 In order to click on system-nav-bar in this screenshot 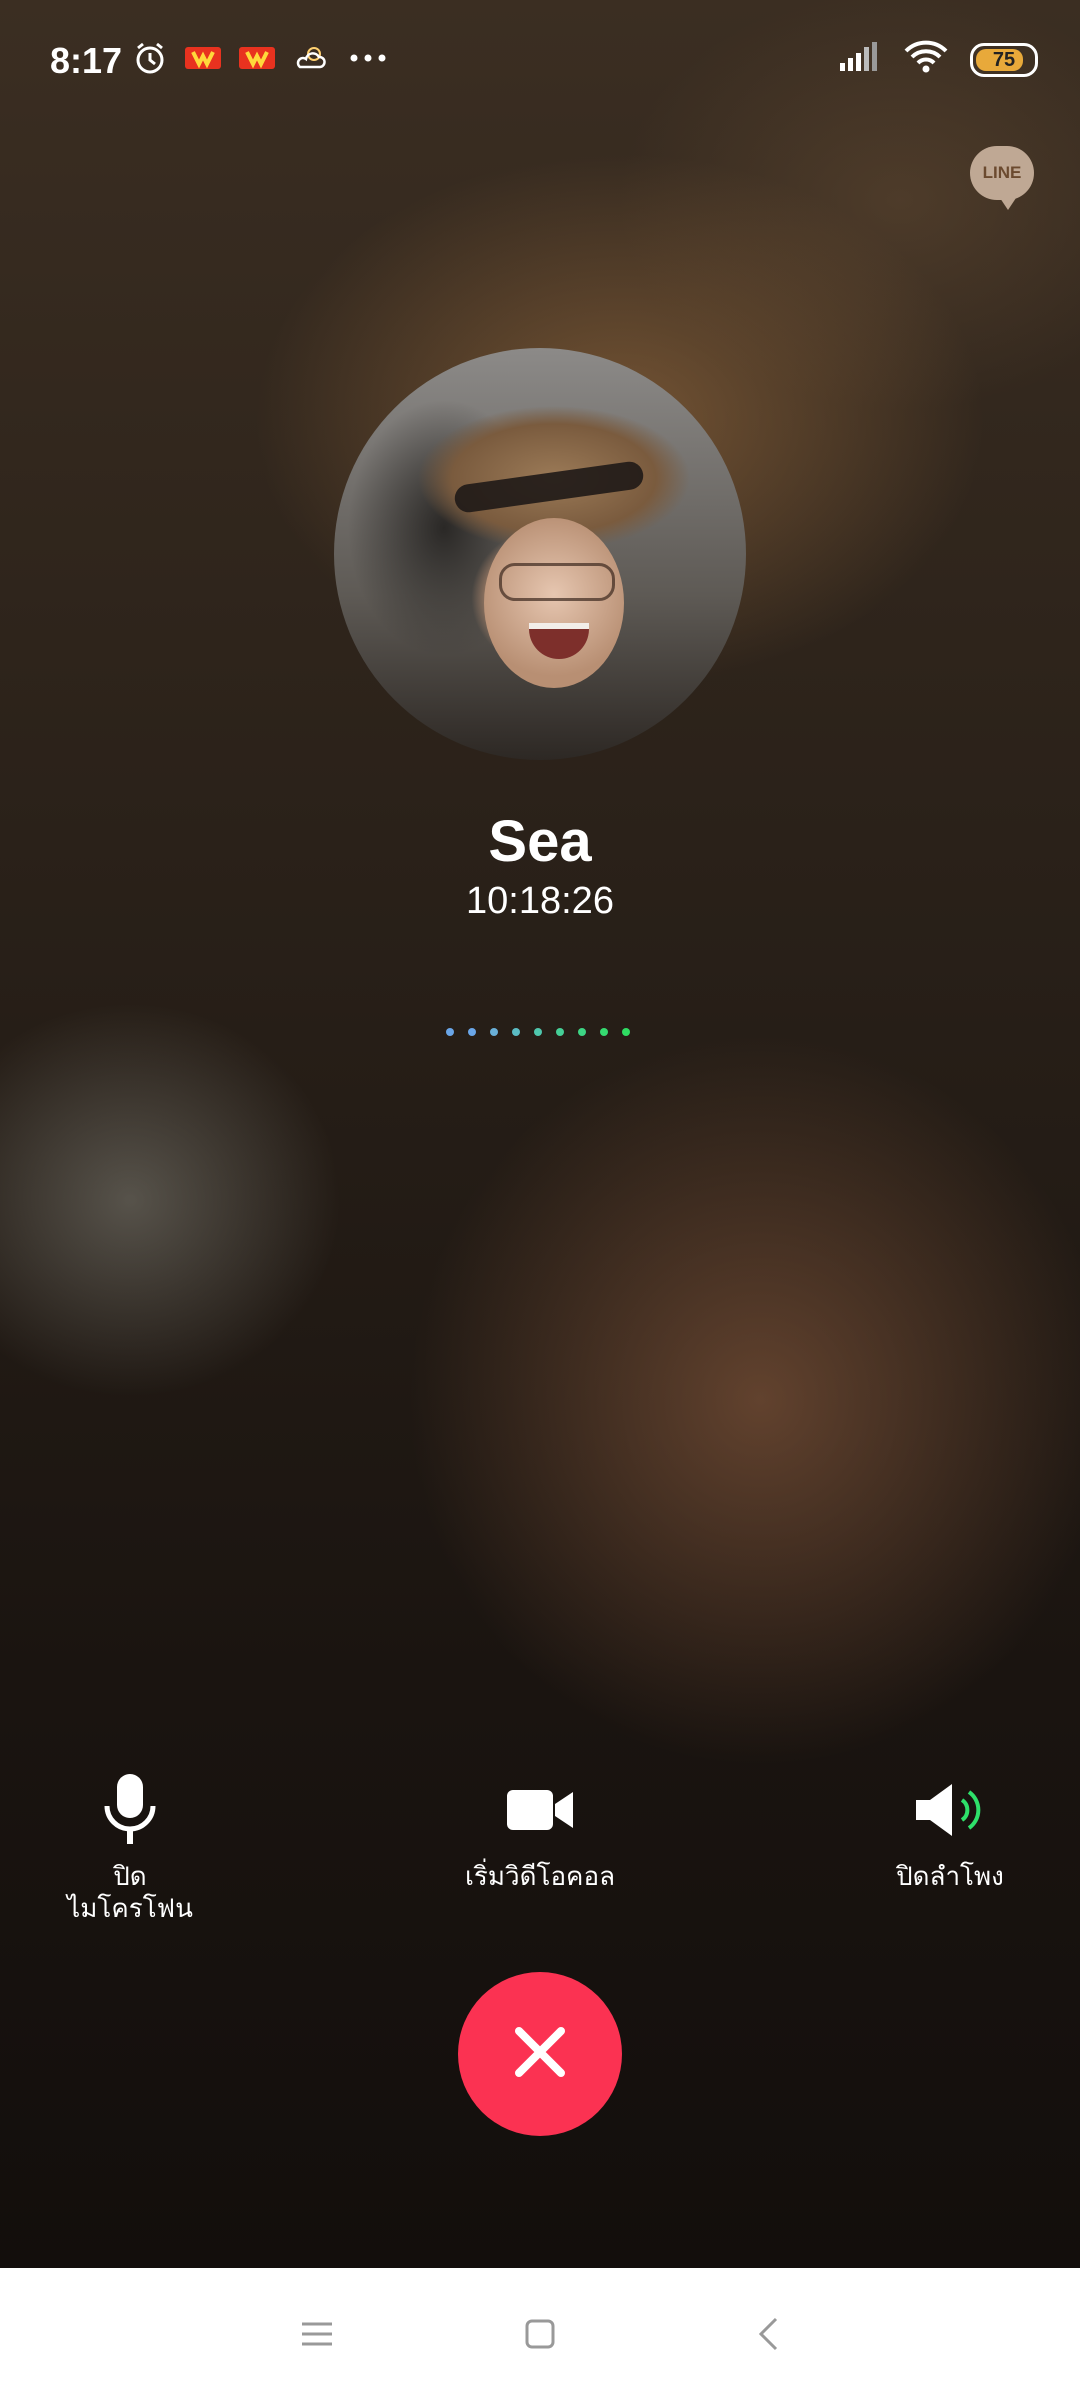, I will do `click(540, 2334)`.